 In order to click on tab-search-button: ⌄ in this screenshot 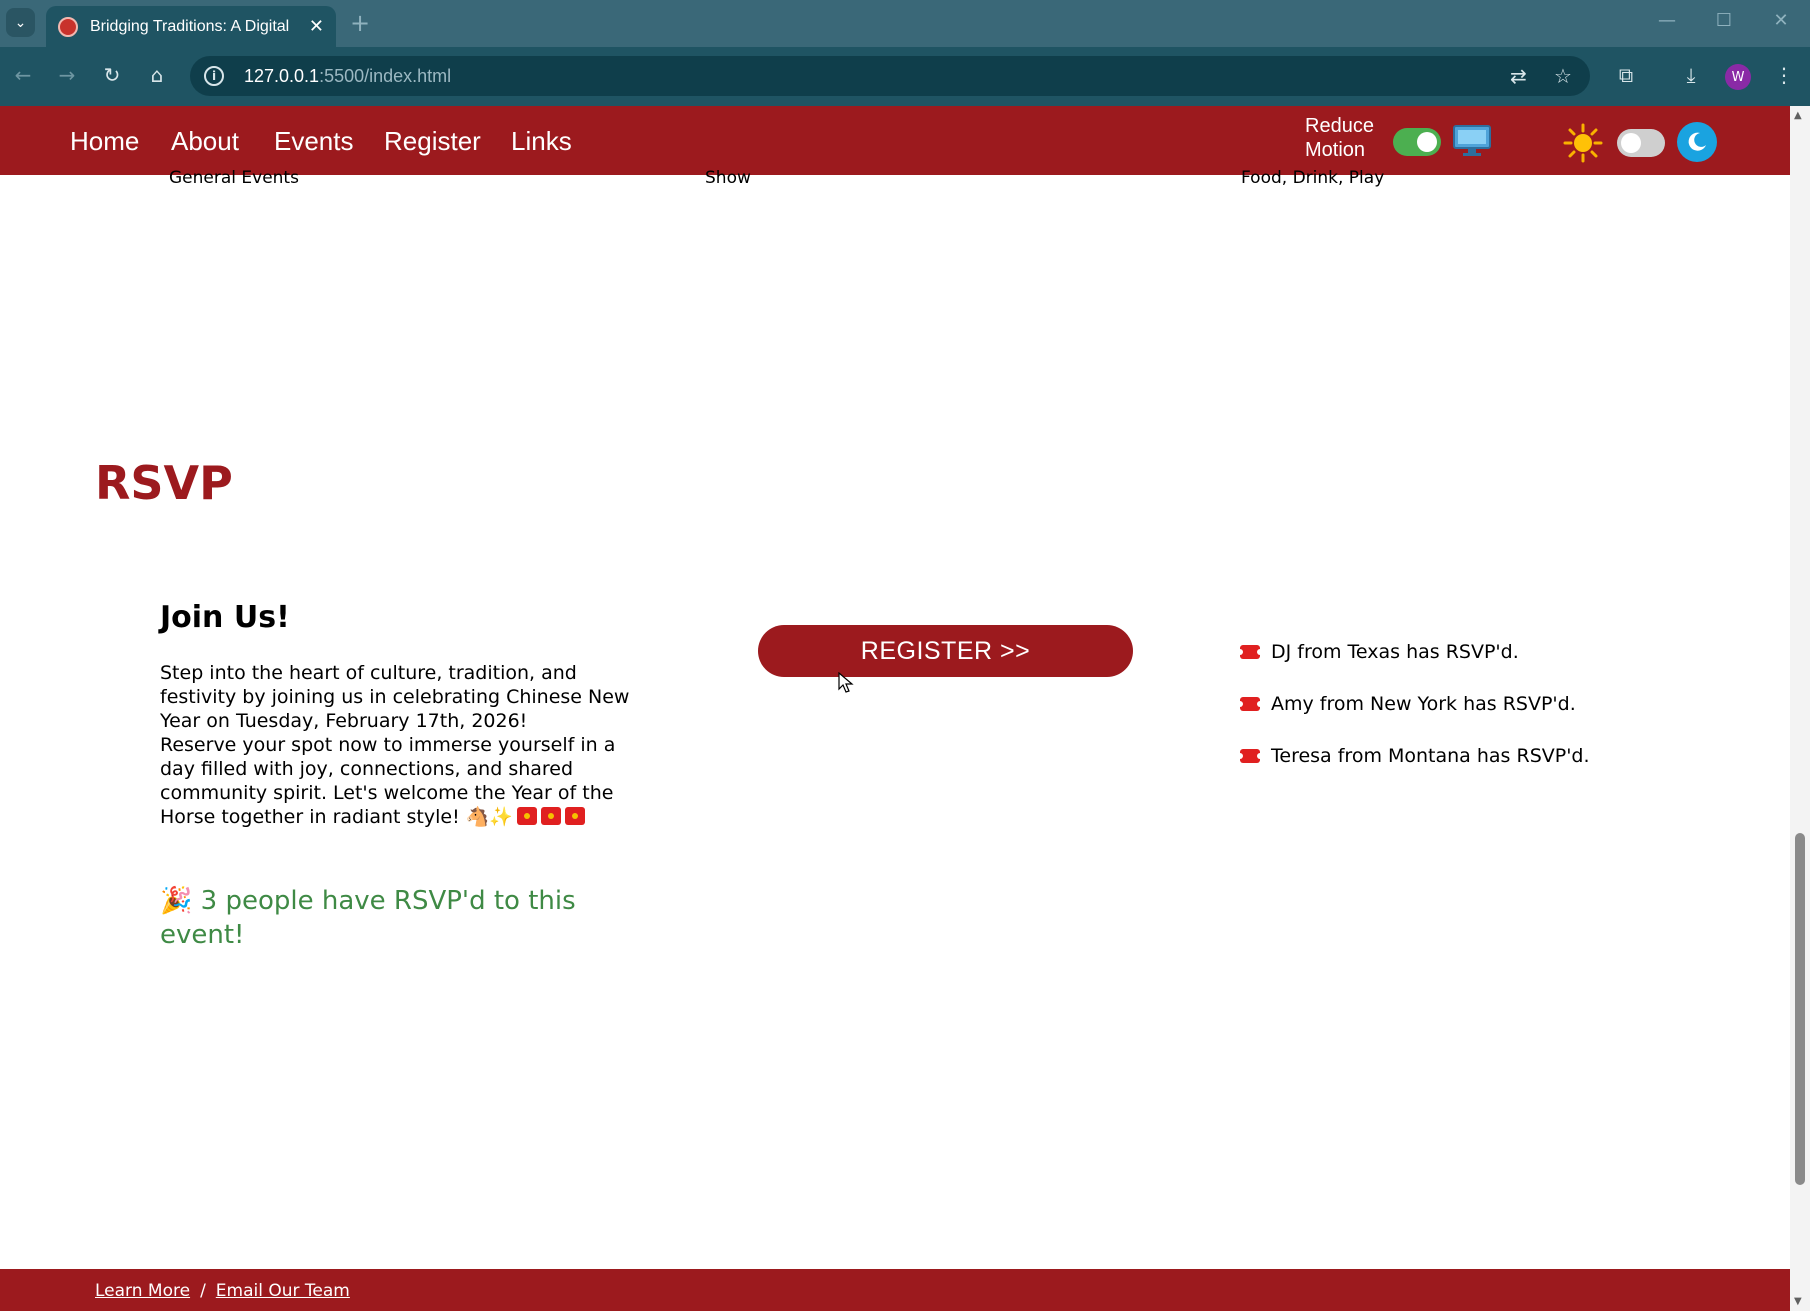, I will do `click(20, 22)`.